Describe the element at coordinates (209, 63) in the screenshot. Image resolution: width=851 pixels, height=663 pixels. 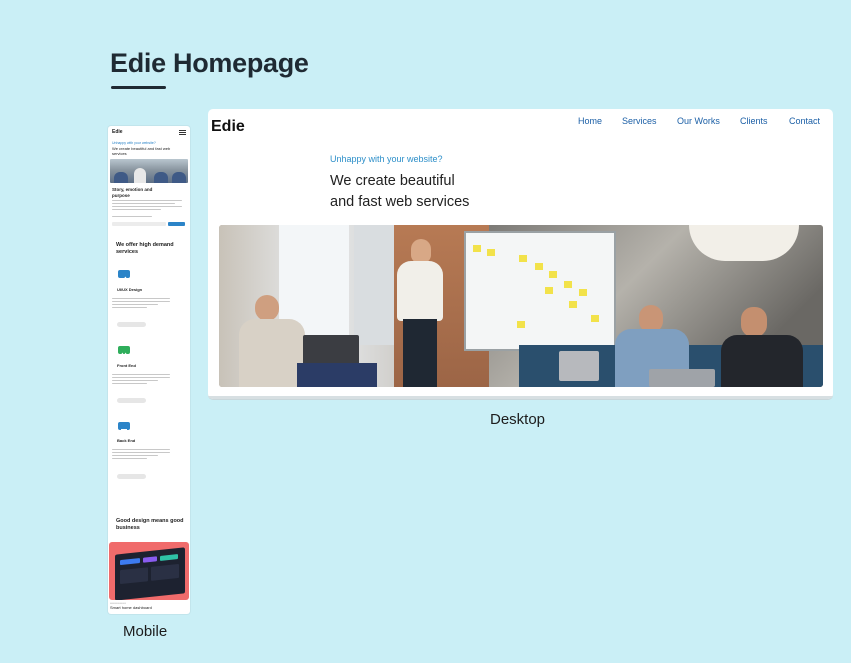
I see `board-title: Edie Homepage` at that location.